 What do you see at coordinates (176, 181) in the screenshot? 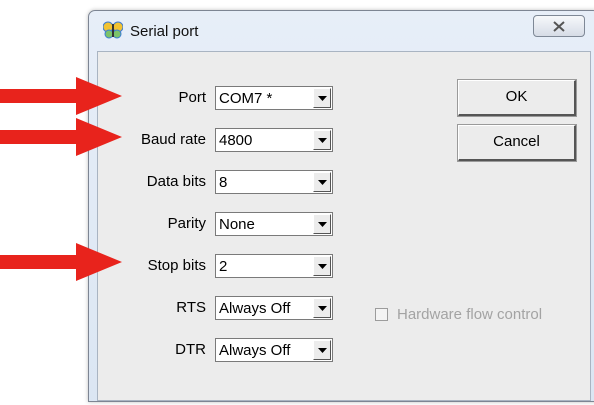
I see `data-bits-label: Data bits` at bounding box center [176, 181].